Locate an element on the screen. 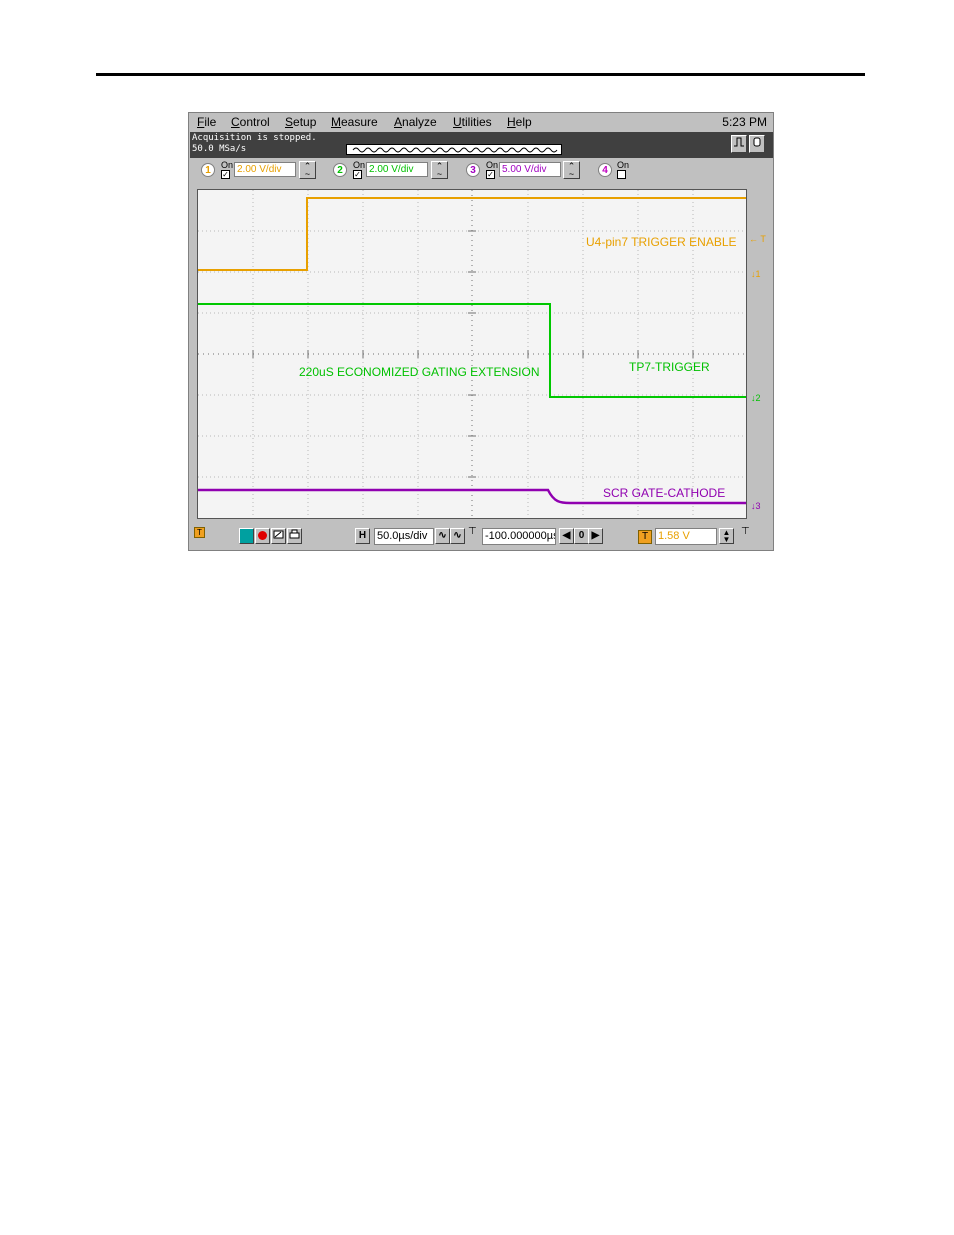 The width and height of the screenshot is (954, 1235). channel-1-on-label: On is located at coordinates (227, 165).